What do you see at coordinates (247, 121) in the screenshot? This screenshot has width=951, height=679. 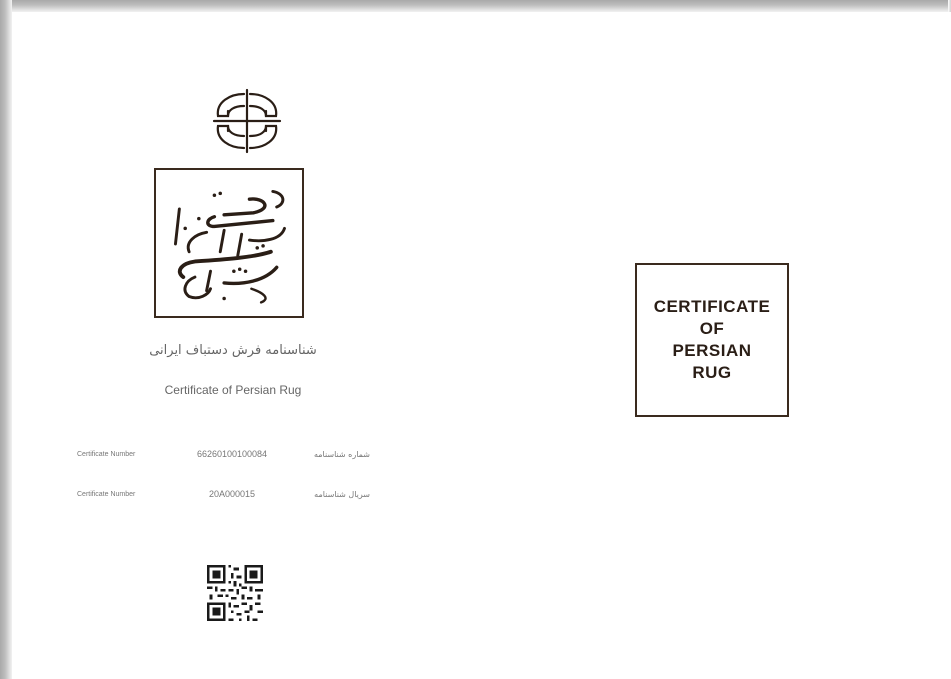 I see `emblem-icon` at bounding box center [247, 121].